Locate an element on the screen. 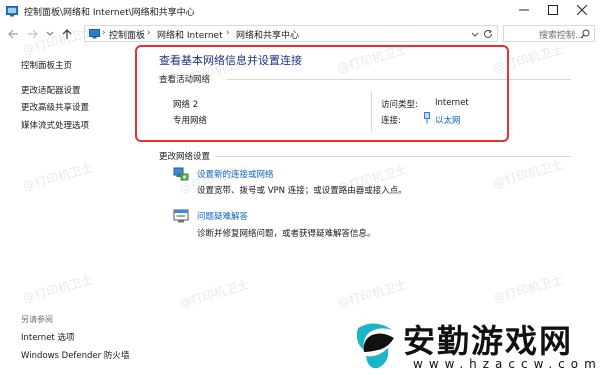  troubleshoot-link: 问题疑难解答 is located at coordinates (222, 216).